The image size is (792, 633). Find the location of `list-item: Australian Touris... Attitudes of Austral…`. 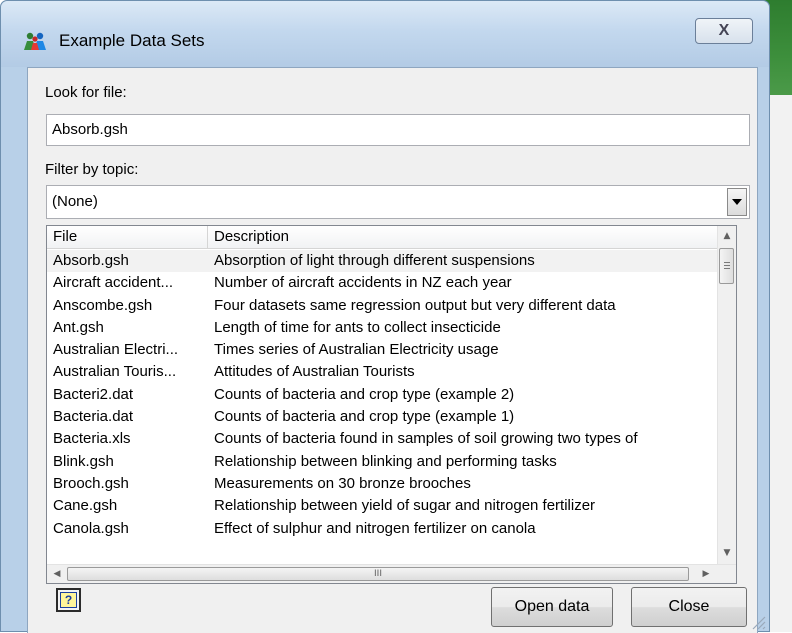

list-item: Australian Touris... Attitudes of Austral… is located at coordinates (382, 372).